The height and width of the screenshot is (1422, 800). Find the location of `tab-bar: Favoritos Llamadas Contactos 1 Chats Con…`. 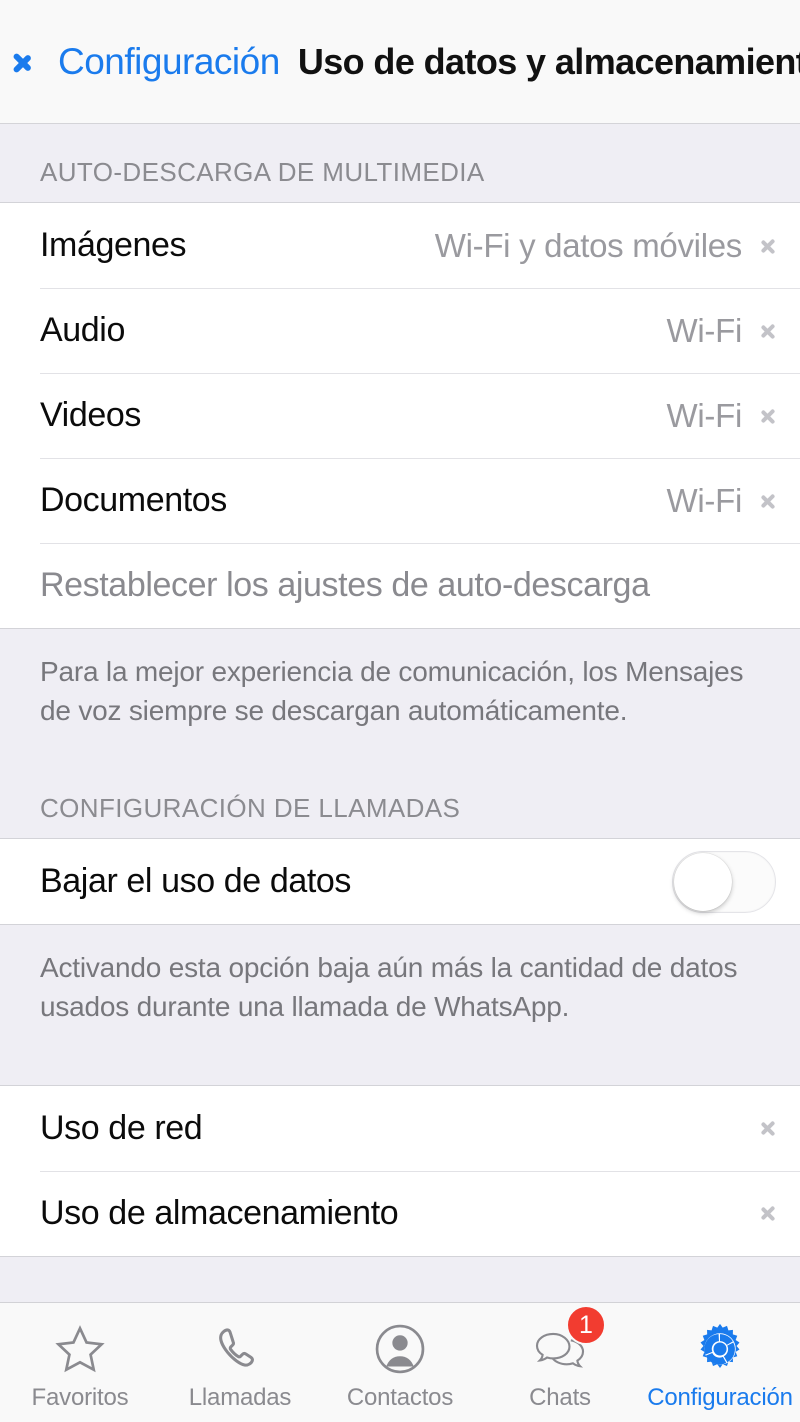

tab-bar: Favoritos Llamadas Contactos 1 Chats Con… is located at coordinates (400, 1362).